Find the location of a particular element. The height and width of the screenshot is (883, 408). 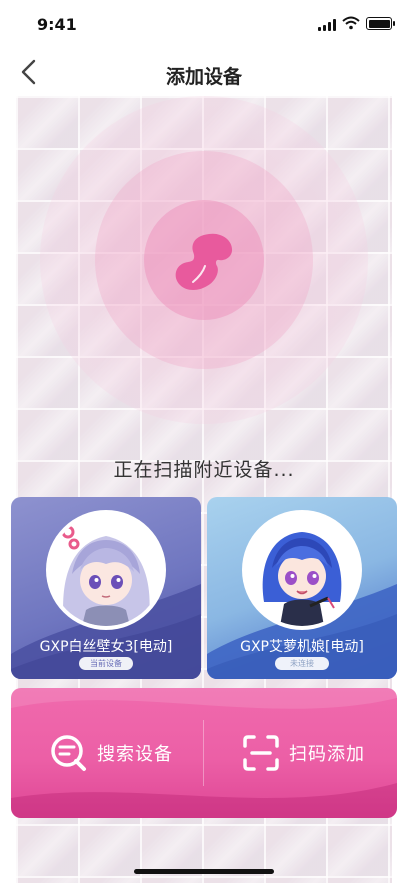

anime-girl-lavender-avatar is located at coordinates (106, 570).